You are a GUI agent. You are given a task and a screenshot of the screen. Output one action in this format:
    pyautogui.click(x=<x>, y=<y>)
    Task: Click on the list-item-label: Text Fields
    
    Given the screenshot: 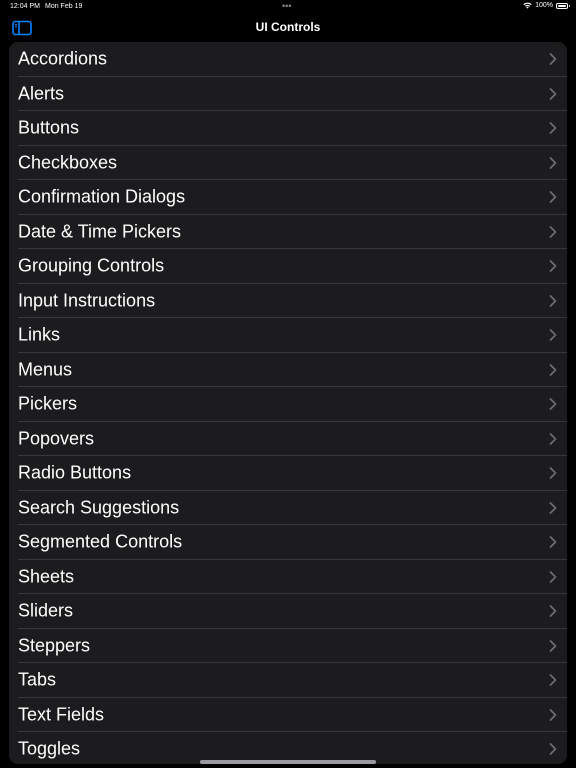 What is the action you would take?
    pyautogui.click(x=61, y=714)
    